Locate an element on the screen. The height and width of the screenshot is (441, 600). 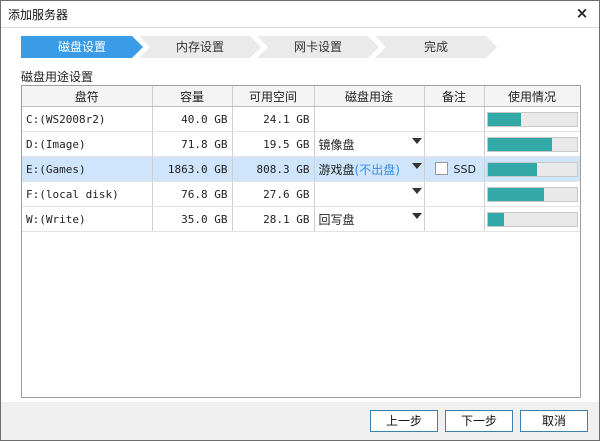
title-bar: 添加服务器 × is located at coordinates (300, 14).